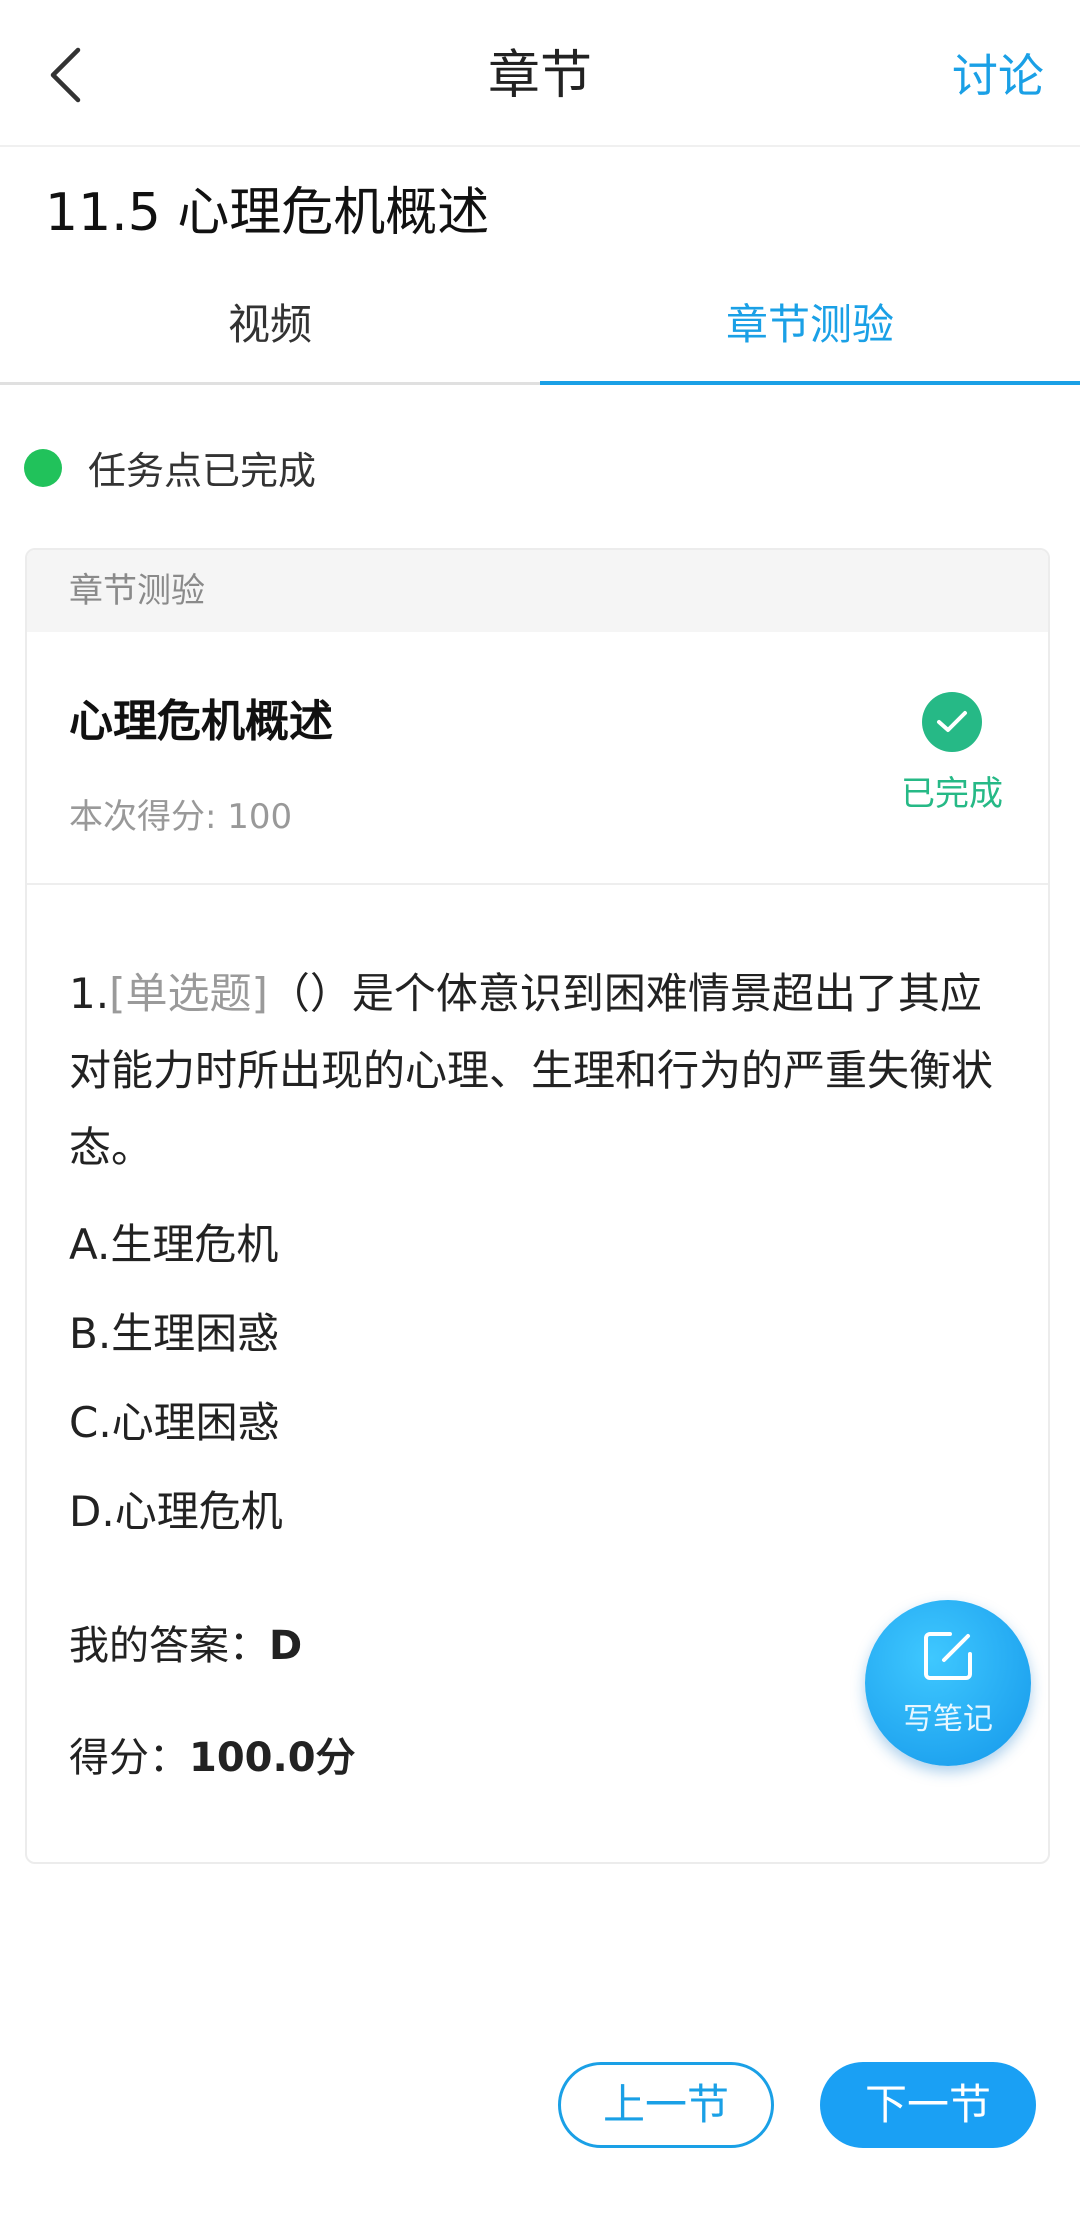  I want to click on section-title: 11.5 心理危机概述, so click(267, 213).